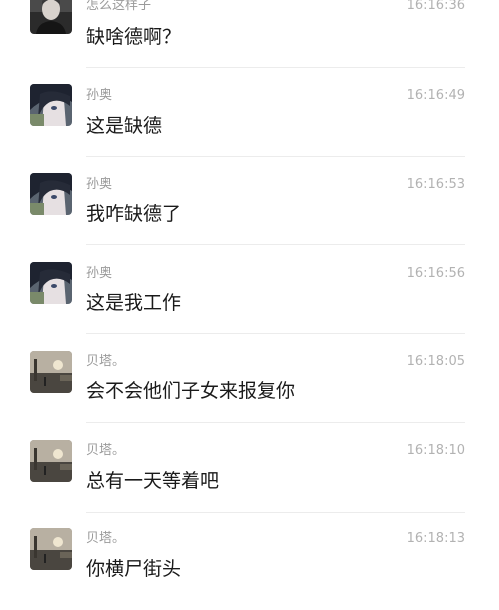  Describe the element at coordinates (134, 214) in the screenshot. I see `message-text: 我咋缺德了` at that location.